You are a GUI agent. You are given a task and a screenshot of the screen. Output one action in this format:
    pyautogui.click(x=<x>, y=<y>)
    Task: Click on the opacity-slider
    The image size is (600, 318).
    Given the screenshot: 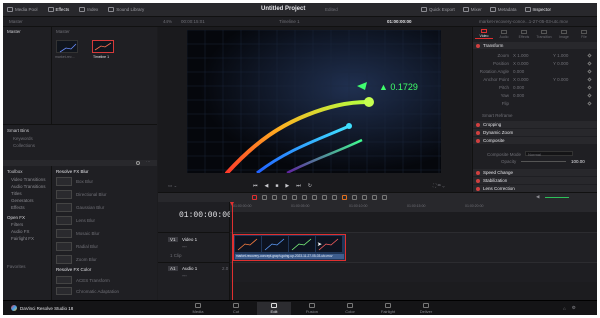 What is the action you would take?
    pyautogui.click(x=543, y=161)
    